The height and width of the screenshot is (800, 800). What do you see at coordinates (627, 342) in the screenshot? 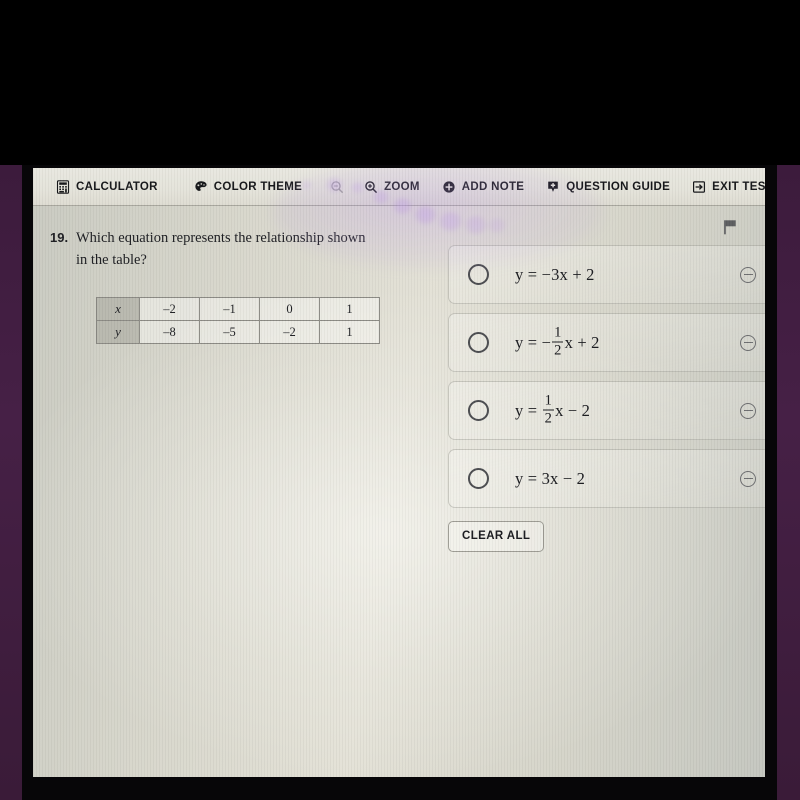
I see `answer-option-b-equation: y = − 1 2 x + 2` at bounding box center [627, 342].